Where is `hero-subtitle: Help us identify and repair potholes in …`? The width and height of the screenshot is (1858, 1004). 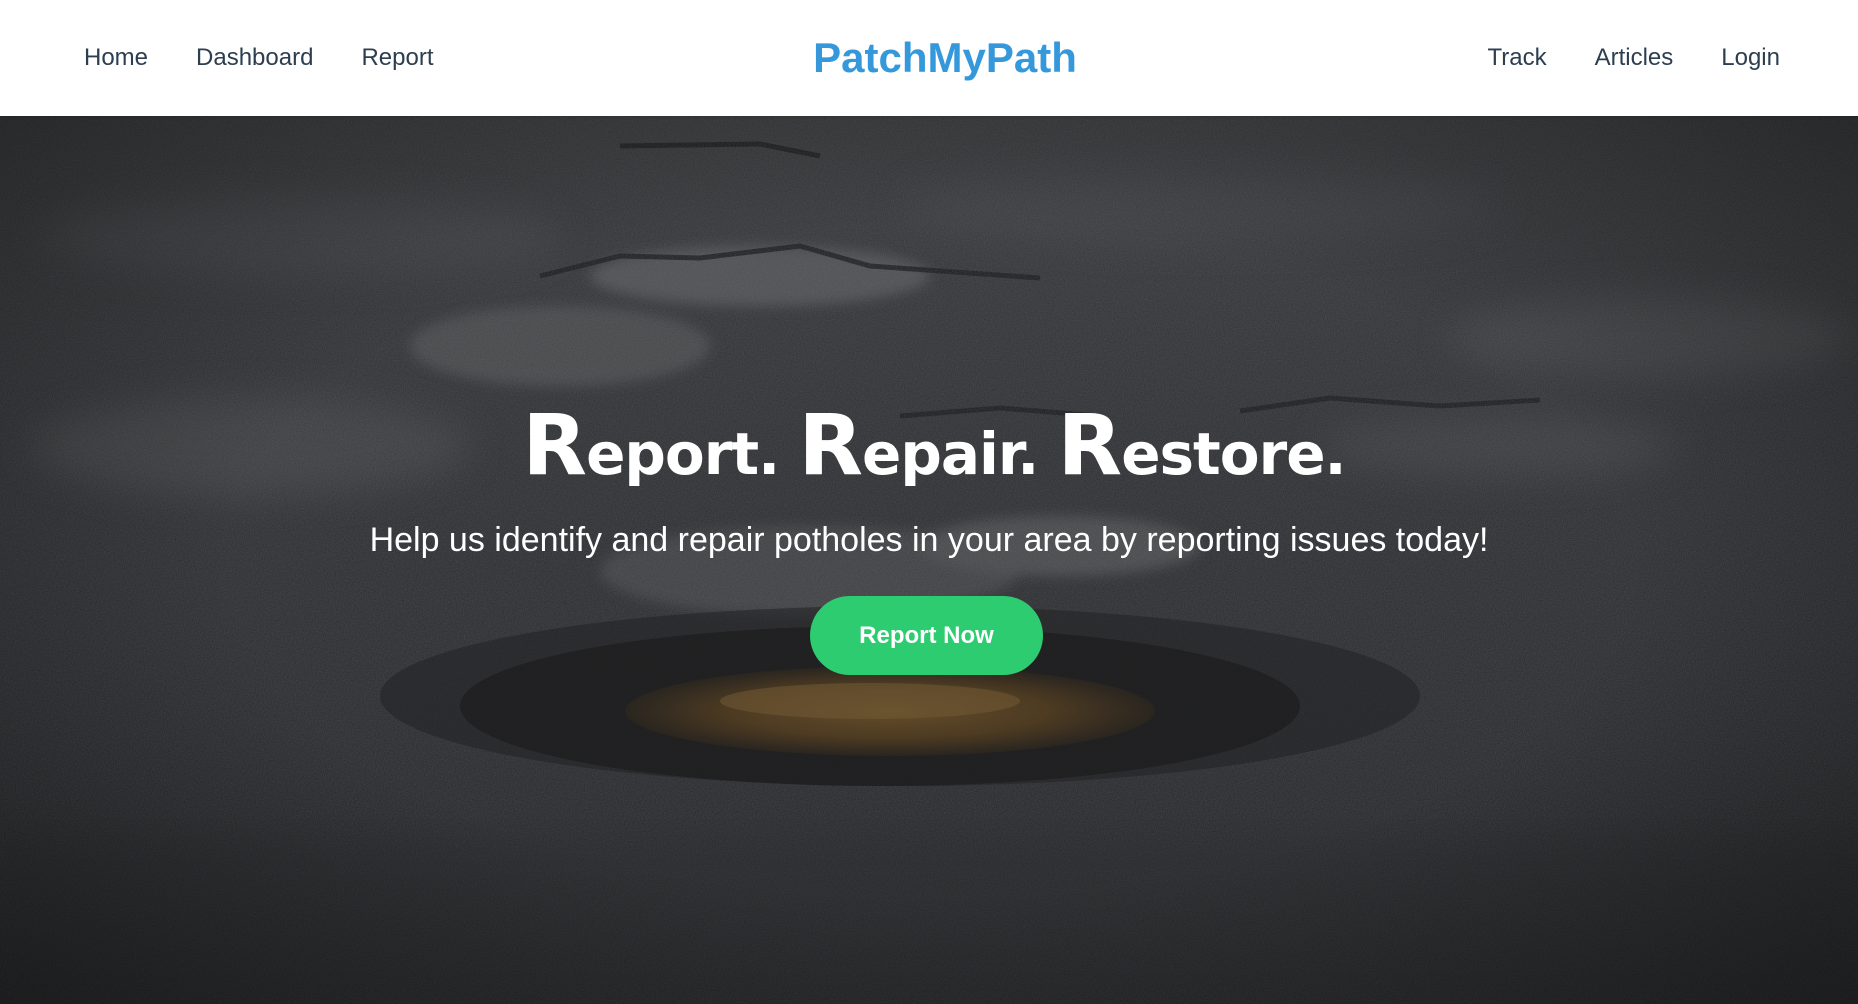 hero-subtitle: Help us identify and repair potholes in … is located at coordinates (929, 540).